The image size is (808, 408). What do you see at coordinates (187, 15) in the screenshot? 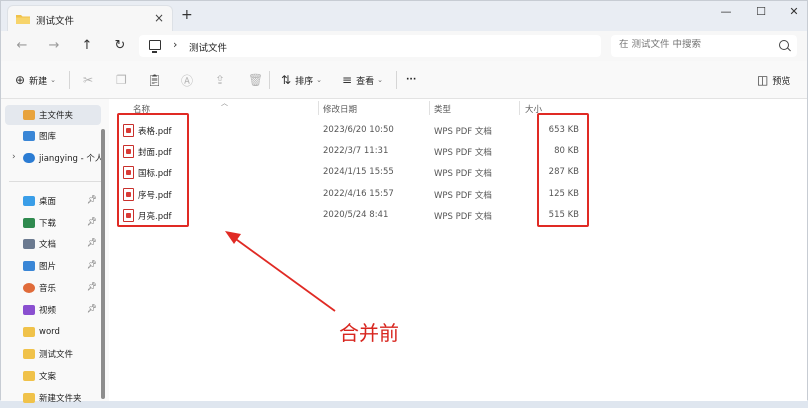
I see `new-tab-button: +` at bounding box center [187, 15].